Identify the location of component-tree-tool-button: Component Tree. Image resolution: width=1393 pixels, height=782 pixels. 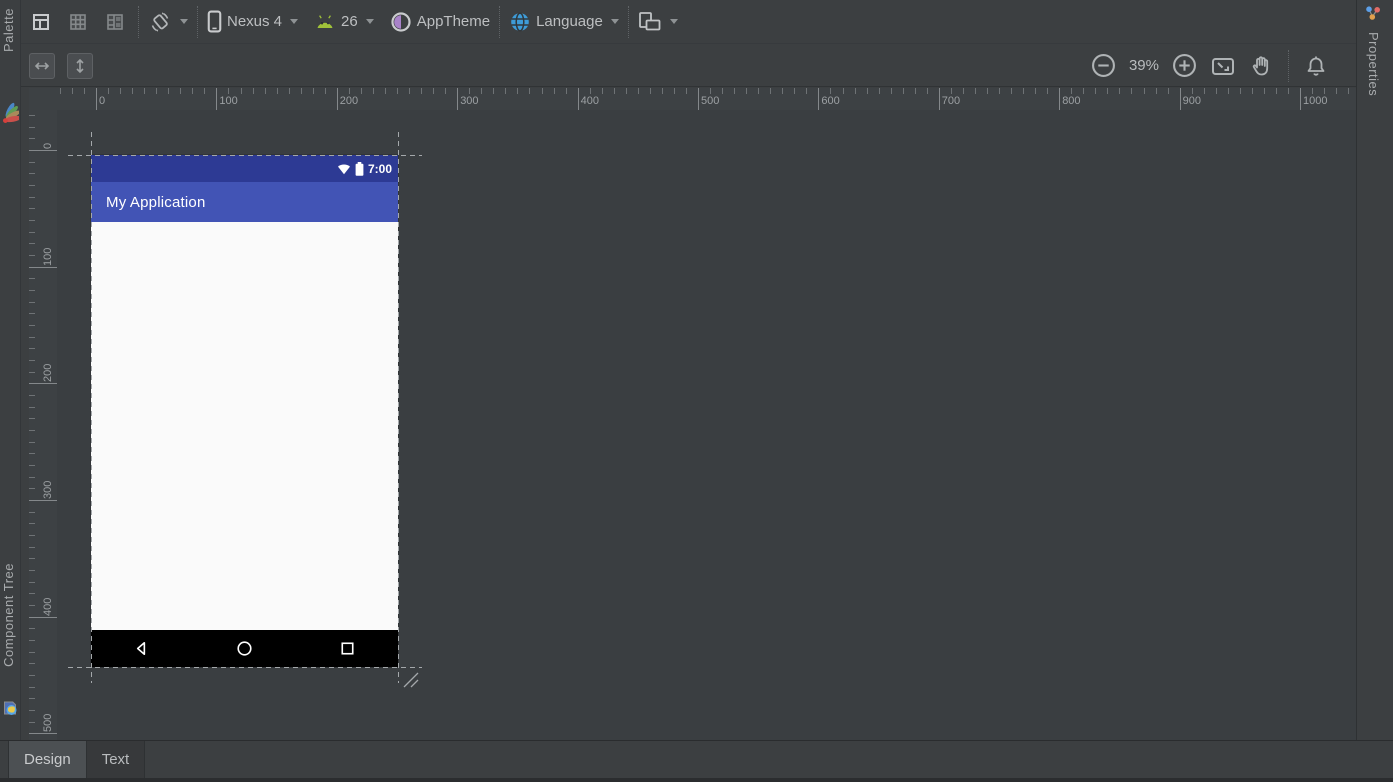
(8, 615).